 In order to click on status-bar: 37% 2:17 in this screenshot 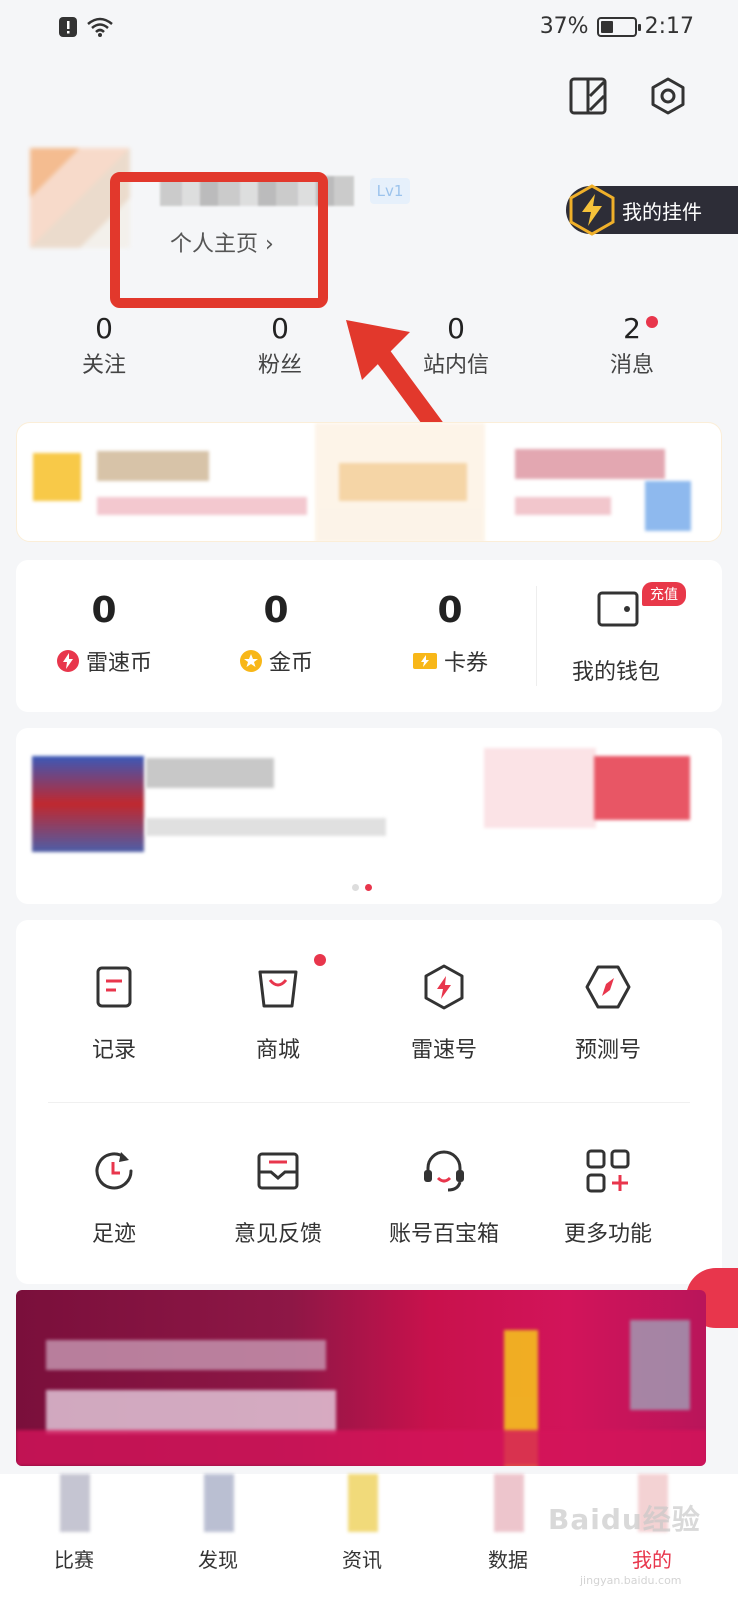, I will do `click(369, 28)`.